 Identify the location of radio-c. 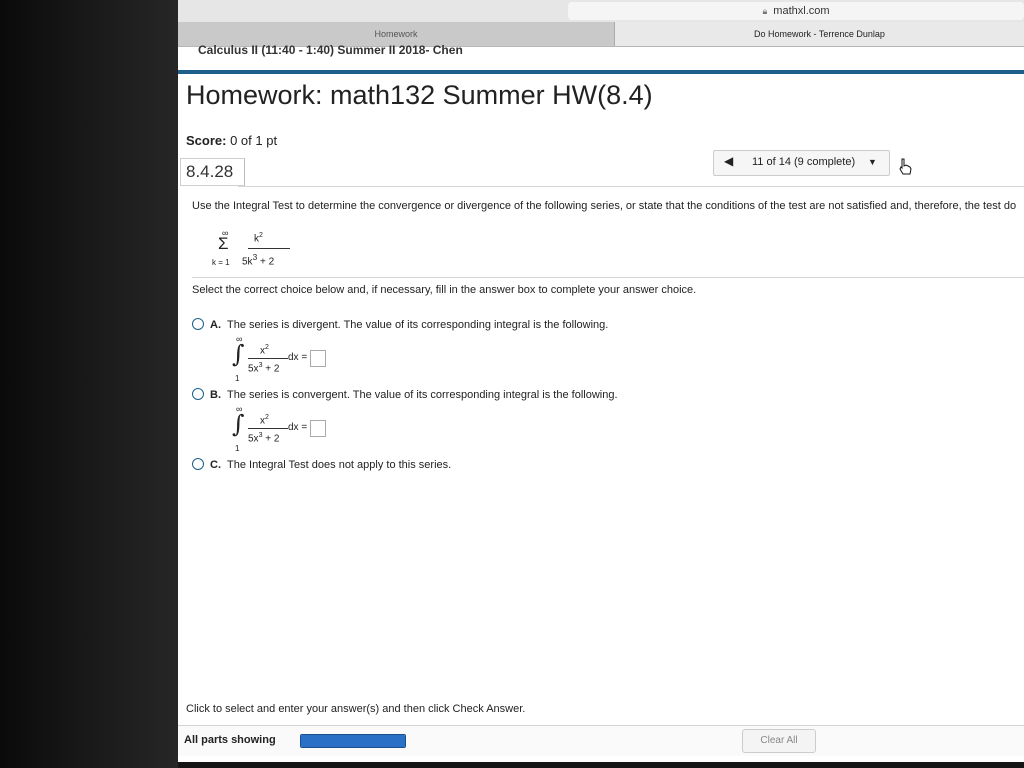
(198, 464).